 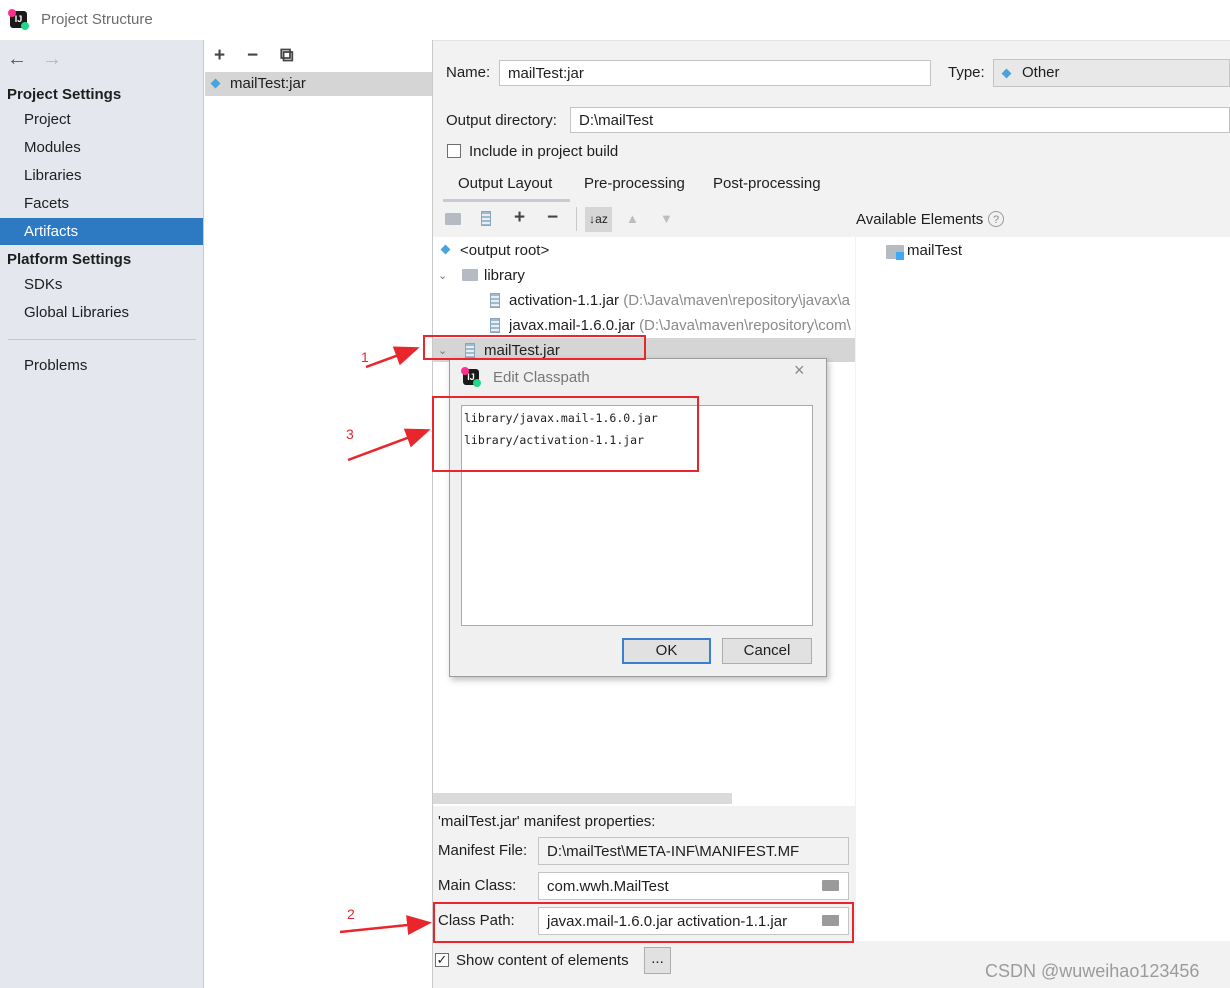 I want to click on watermark: CSDN @wuweihao123456, so click(x=1092, y=971).